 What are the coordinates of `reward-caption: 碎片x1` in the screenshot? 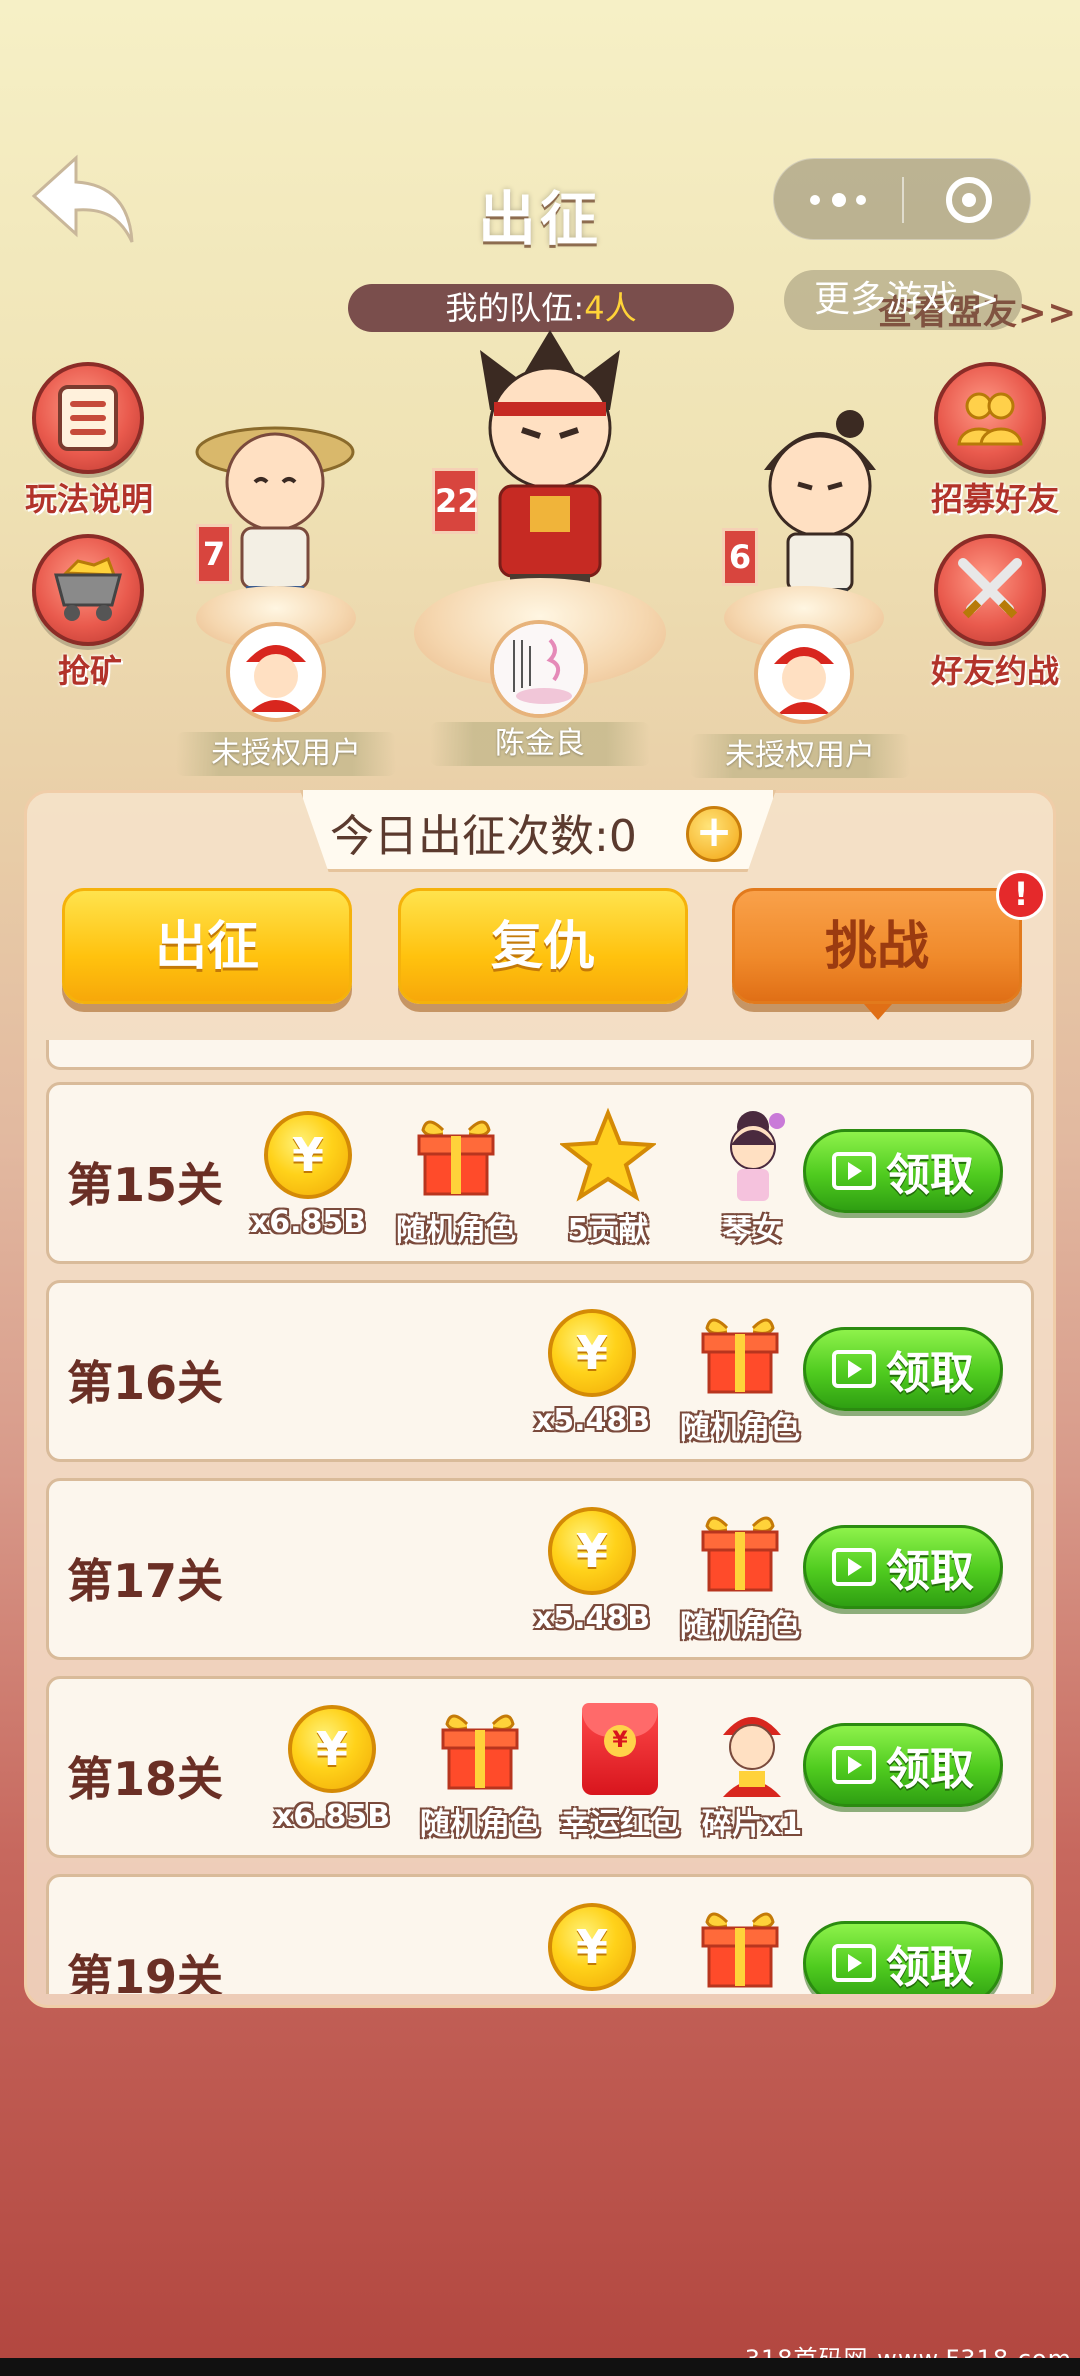 It's located at (752, 1824).